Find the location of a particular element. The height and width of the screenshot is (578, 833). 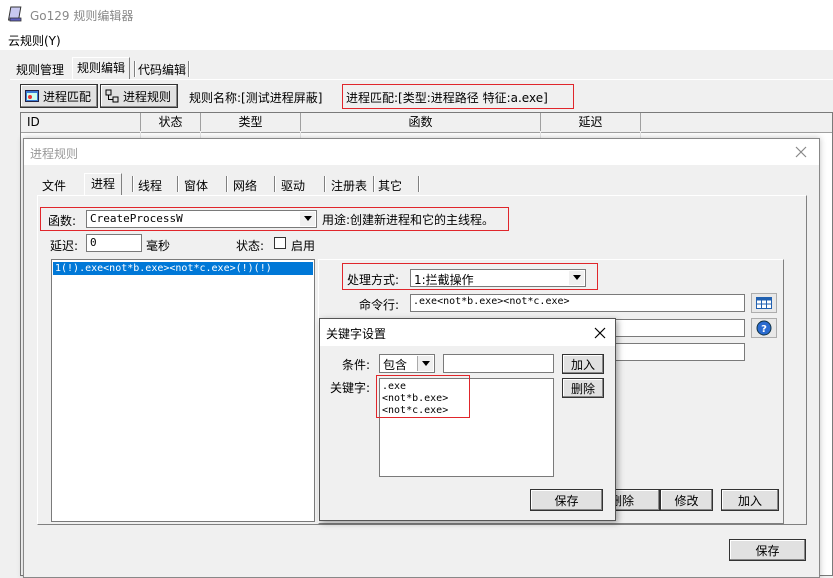

menu-cloud-rules: 云规则(Y) is located at coordinates (34, 40).